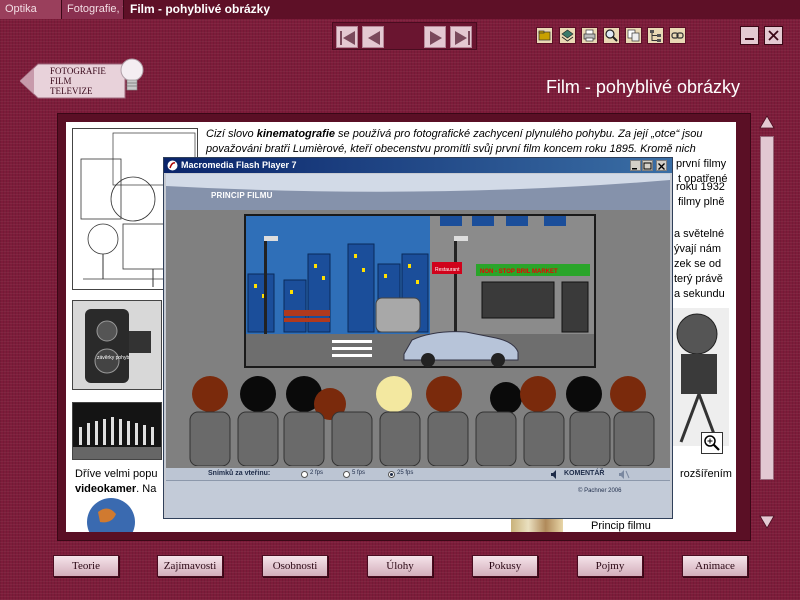 The height and width of the screenshot is (600, 800). What do you see at coordinates (700, 187) in the screenshot?
I see `text-fragment: roku 1932` at bounding box center [700, 187].